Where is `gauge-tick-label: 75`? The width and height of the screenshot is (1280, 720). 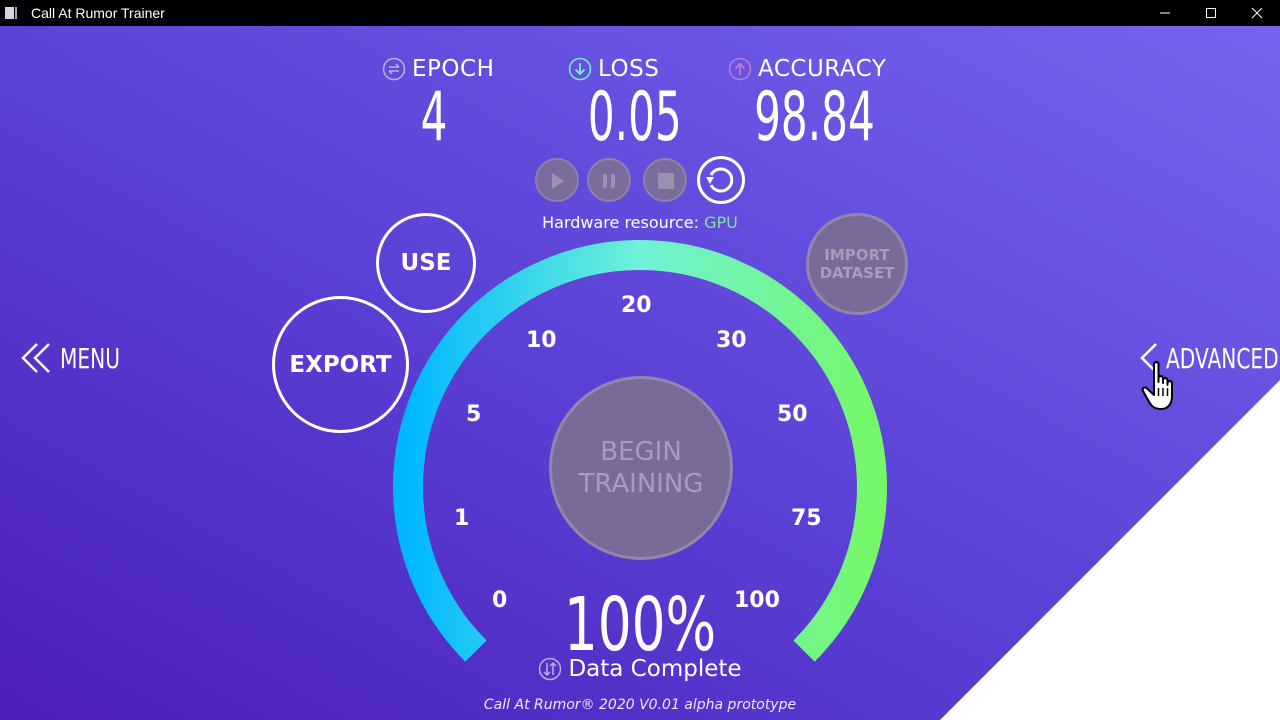 gauge-tick-label: 75 is located at coordinates (806, 518).